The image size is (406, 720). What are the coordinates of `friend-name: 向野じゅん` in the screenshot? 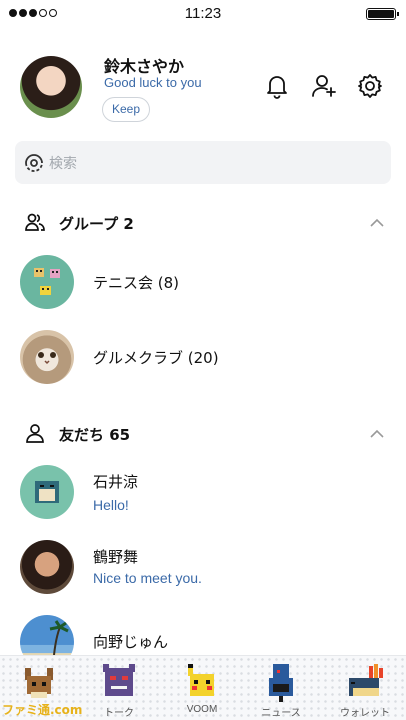 It's located at (131, 642).